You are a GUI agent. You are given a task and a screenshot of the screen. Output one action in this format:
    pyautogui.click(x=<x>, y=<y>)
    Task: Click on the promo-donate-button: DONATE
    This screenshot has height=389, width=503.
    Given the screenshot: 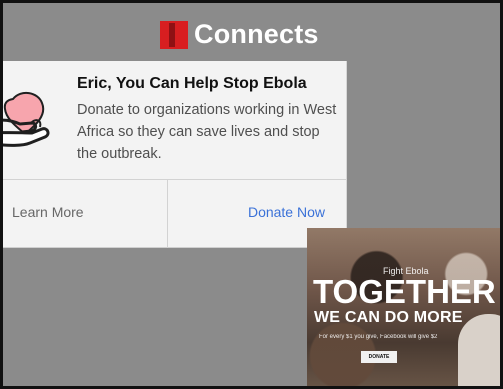 What is the action you would take?
    pyautogui.click(x=379, y=357)
    